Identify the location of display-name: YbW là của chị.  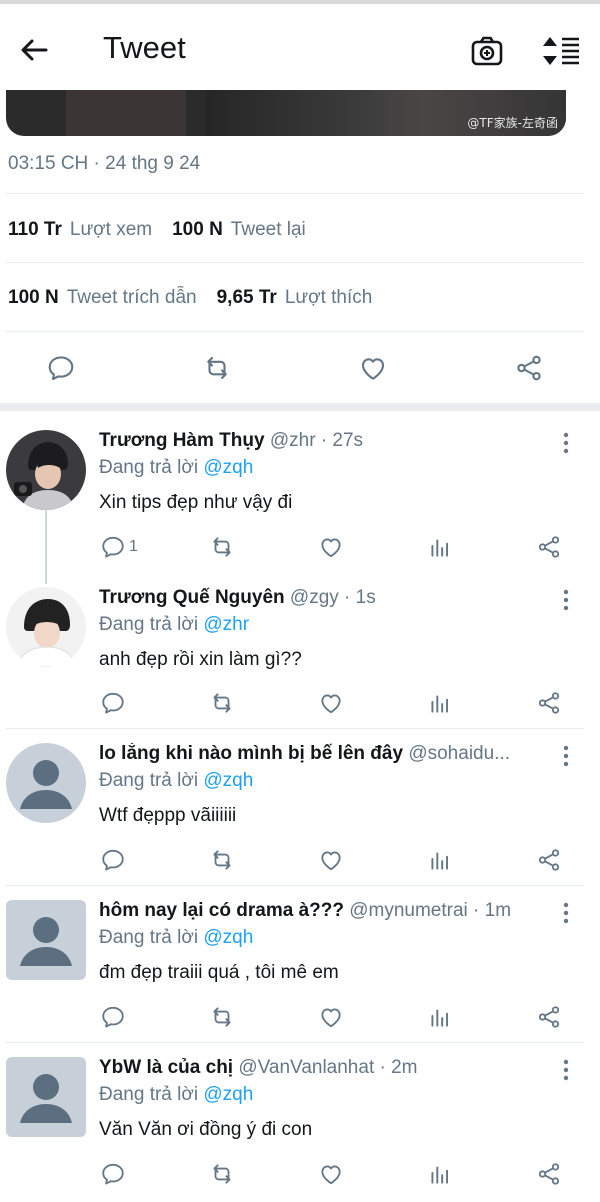
(166, 1067).